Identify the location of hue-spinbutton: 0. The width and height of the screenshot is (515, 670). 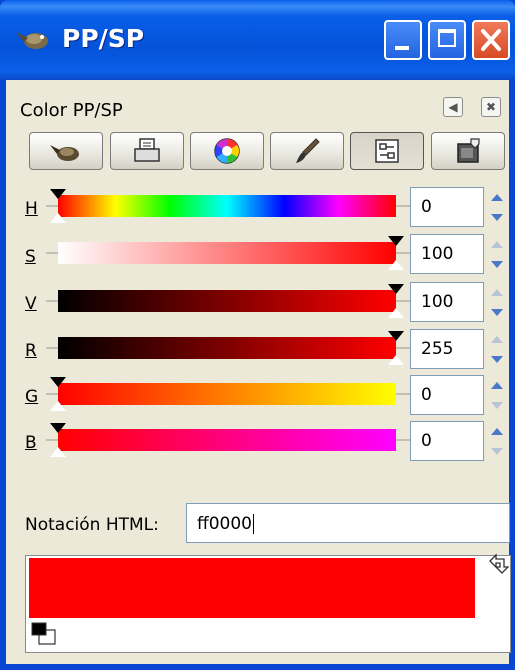
(447, 207).